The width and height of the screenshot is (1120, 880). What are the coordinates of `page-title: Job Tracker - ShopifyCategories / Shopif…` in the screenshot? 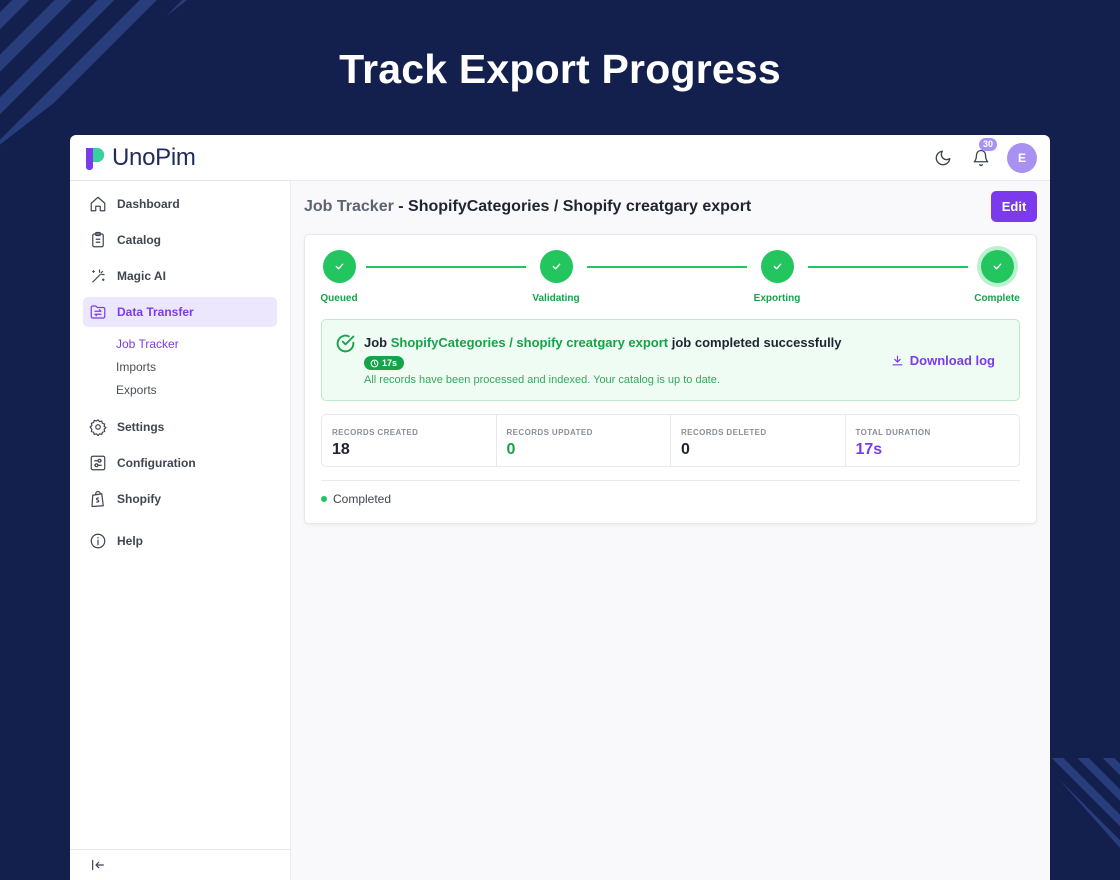 It's located at (527, 207).